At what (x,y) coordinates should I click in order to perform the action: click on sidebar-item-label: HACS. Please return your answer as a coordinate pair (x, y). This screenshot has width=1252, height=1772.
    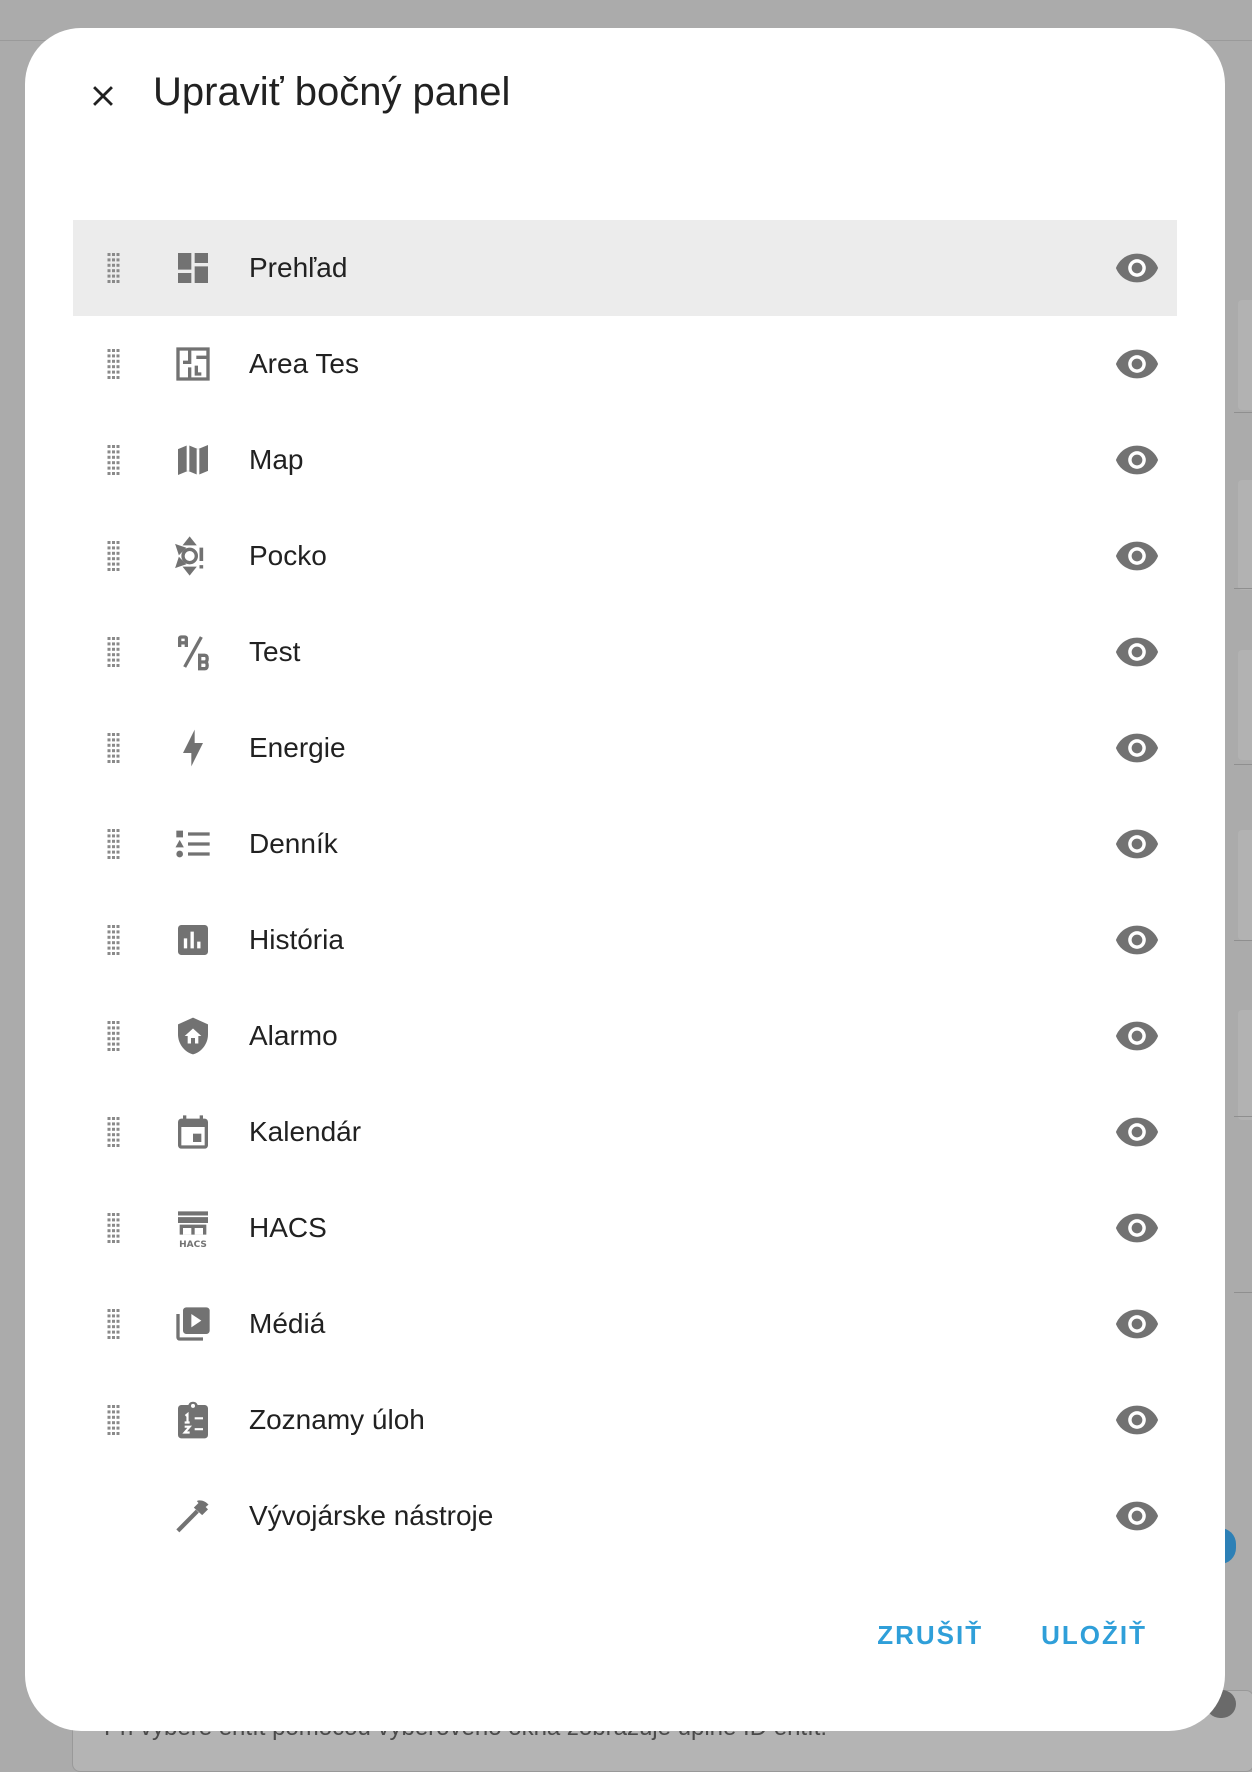
    Looking at the image, I should click on (288, 1227).